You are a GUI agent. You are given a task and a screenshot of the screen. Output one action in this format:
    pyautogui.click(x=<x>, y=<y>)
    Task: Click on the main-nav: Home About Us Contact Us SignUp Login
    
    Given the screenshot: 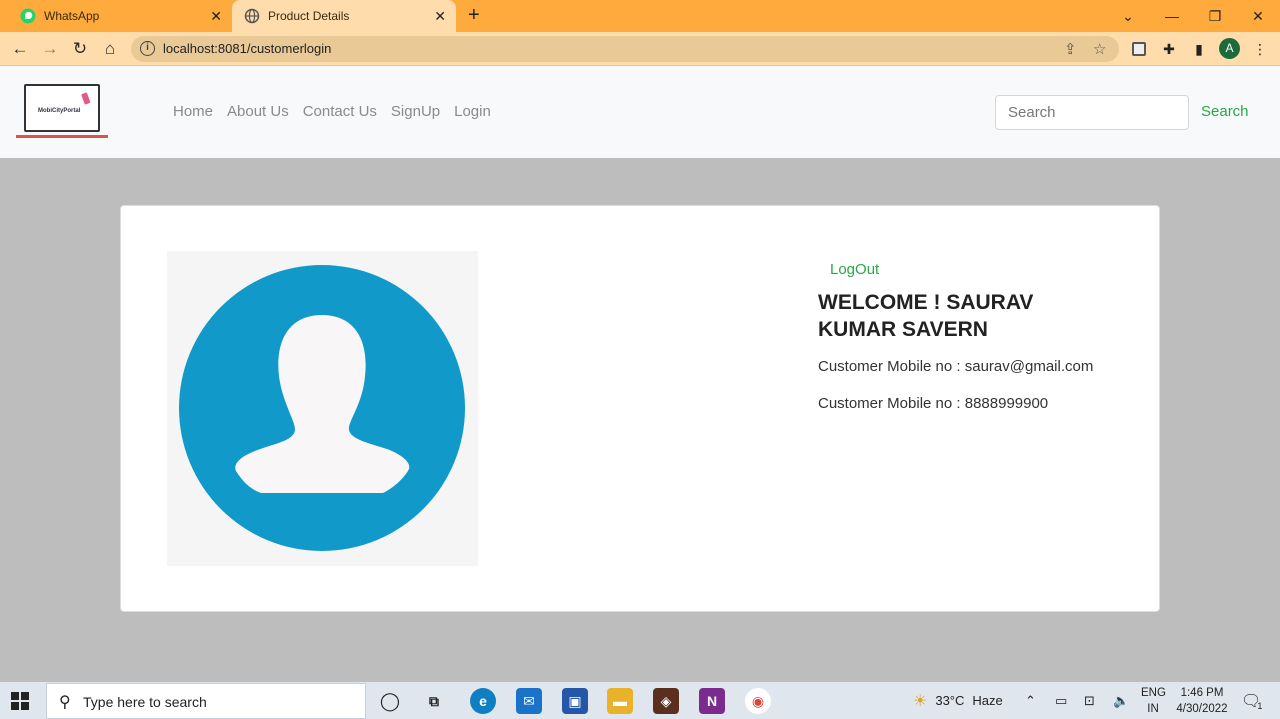 What is the action you would take?
    pyautogui.click(x=332, y=111)
    